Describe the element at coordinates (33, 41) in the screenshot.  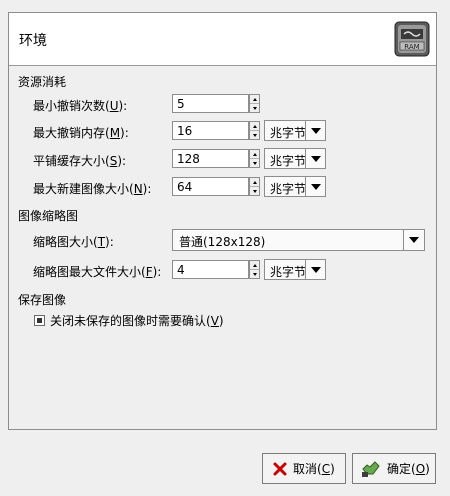
I see `page-title: 环境` at that location.